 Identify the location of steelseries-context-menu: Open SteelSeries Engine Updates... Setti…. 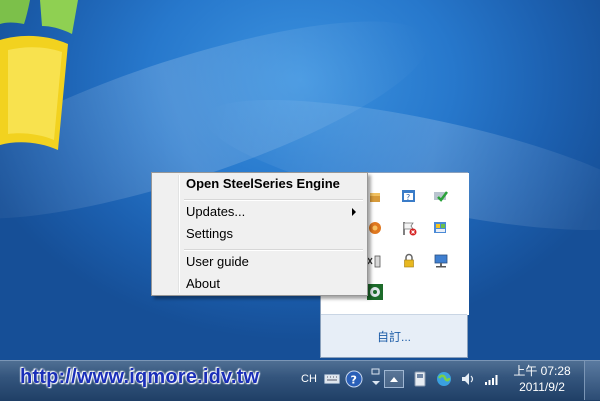
(259, 234).